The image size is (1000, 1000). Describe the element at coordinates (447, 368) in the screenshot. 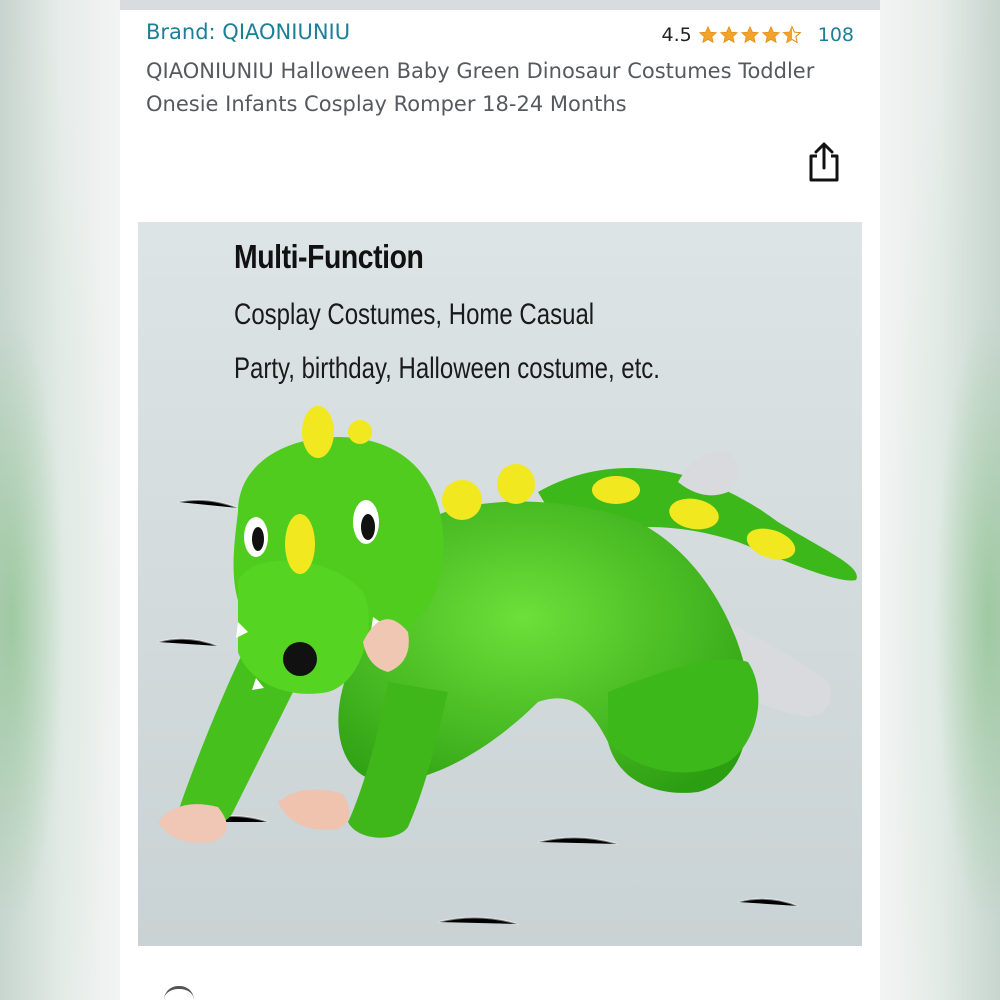

I see `hero-text-line: Party, birthday, Halloween costume, etc.` at that location.